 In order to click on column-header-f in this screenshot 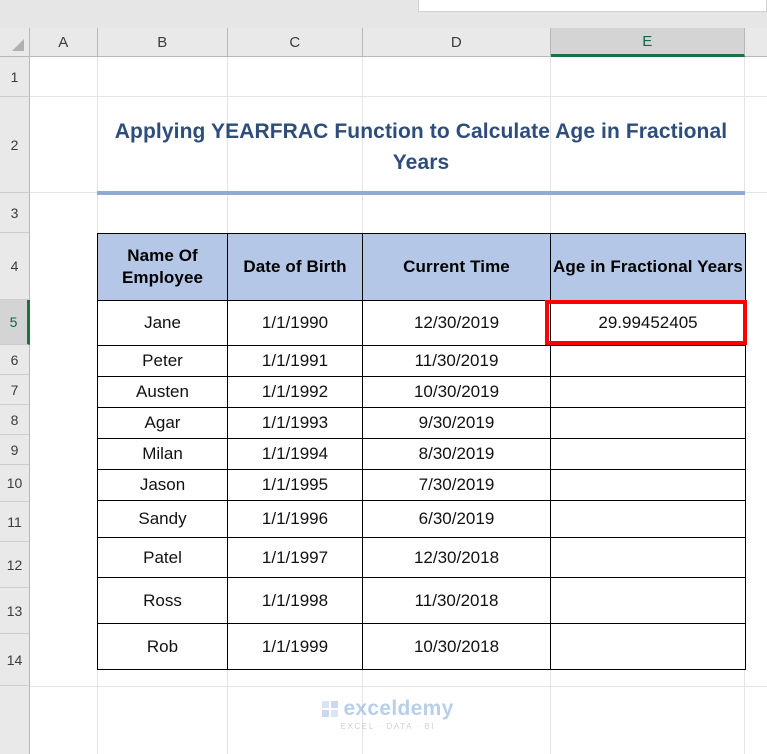, I will do `click(756, 42)`.